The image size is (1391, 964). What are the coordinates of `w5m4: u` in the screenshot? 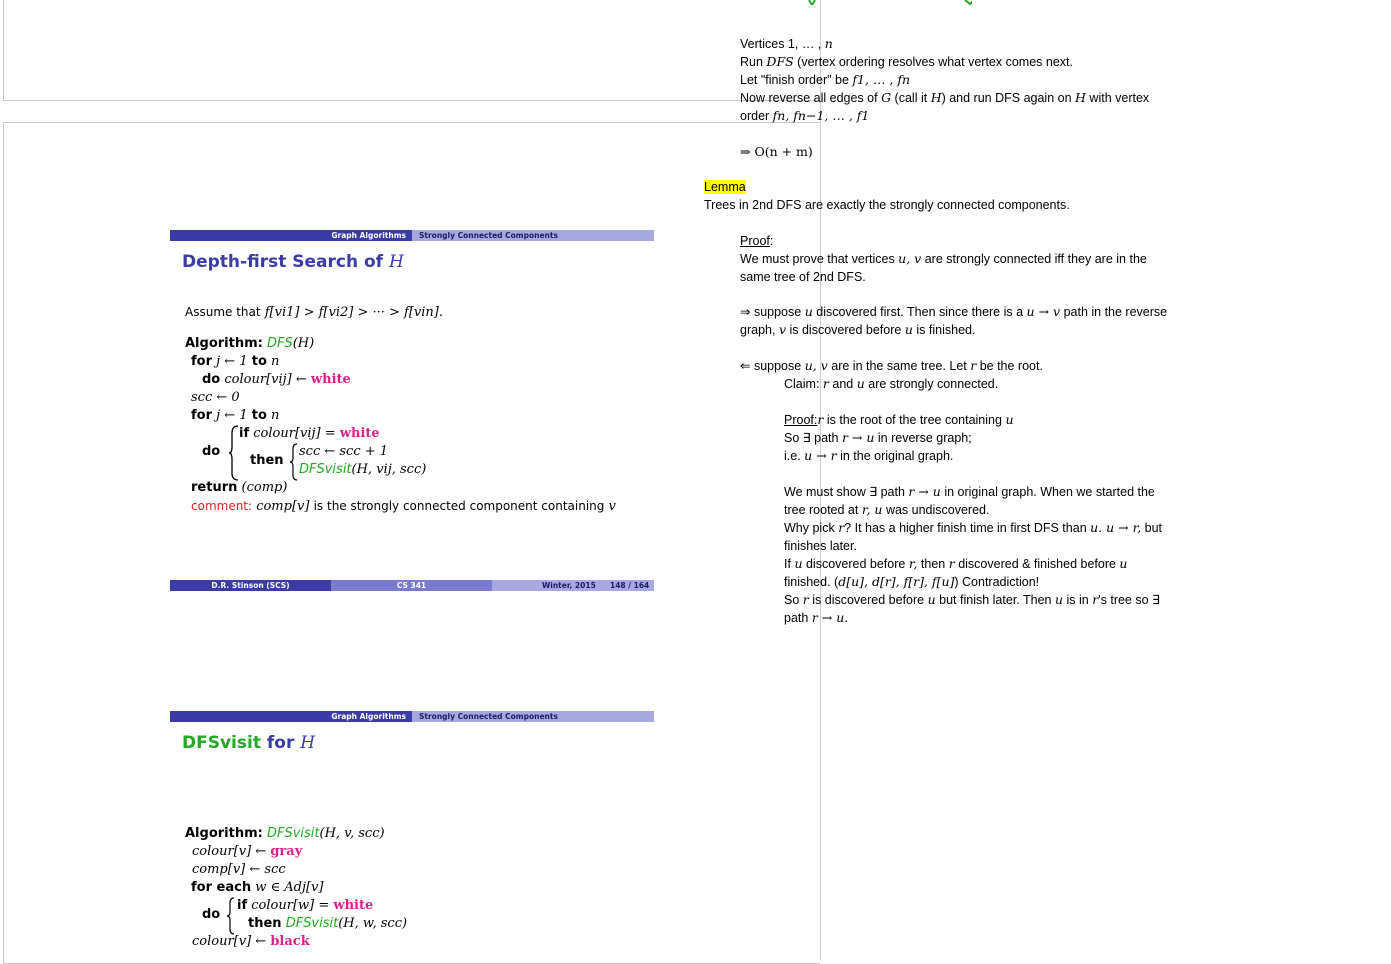 It's located at (1123, 563).